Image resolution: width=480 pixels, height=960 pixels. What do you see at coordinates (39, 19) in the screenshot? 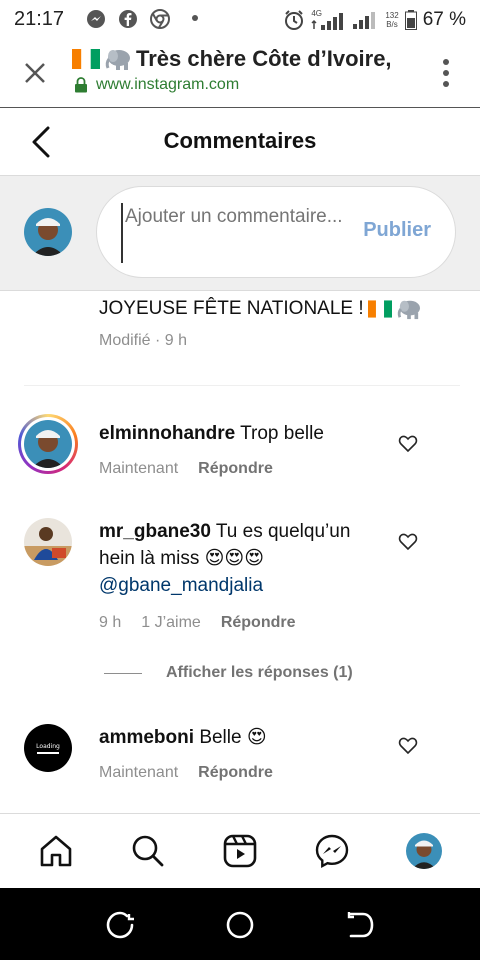
I see `status-time: 21:17` at bounding box center [39, 19].